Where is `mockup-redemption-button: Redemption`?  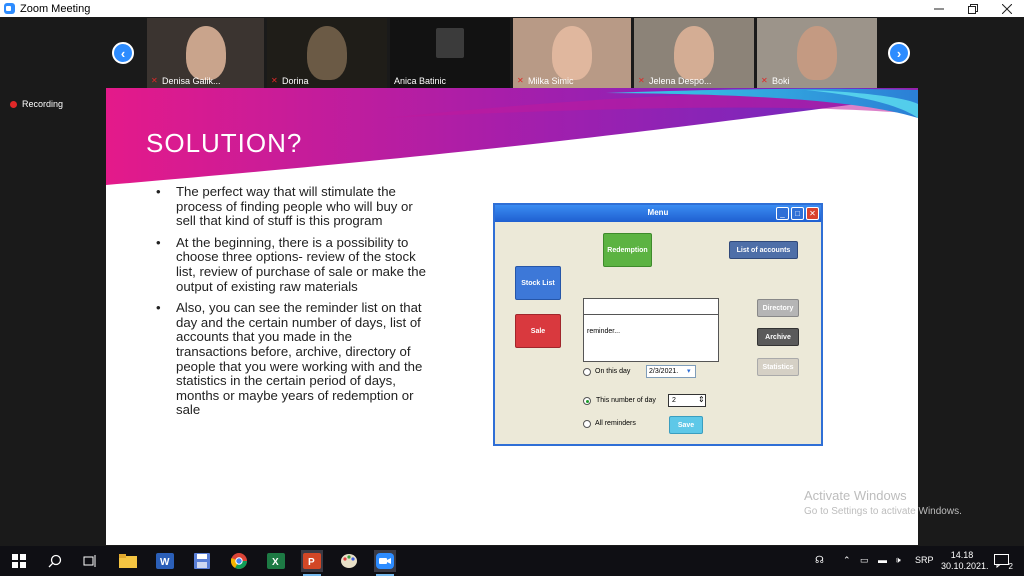
mockup-redemption-button: Redemption is located at coordinates (627, 250).